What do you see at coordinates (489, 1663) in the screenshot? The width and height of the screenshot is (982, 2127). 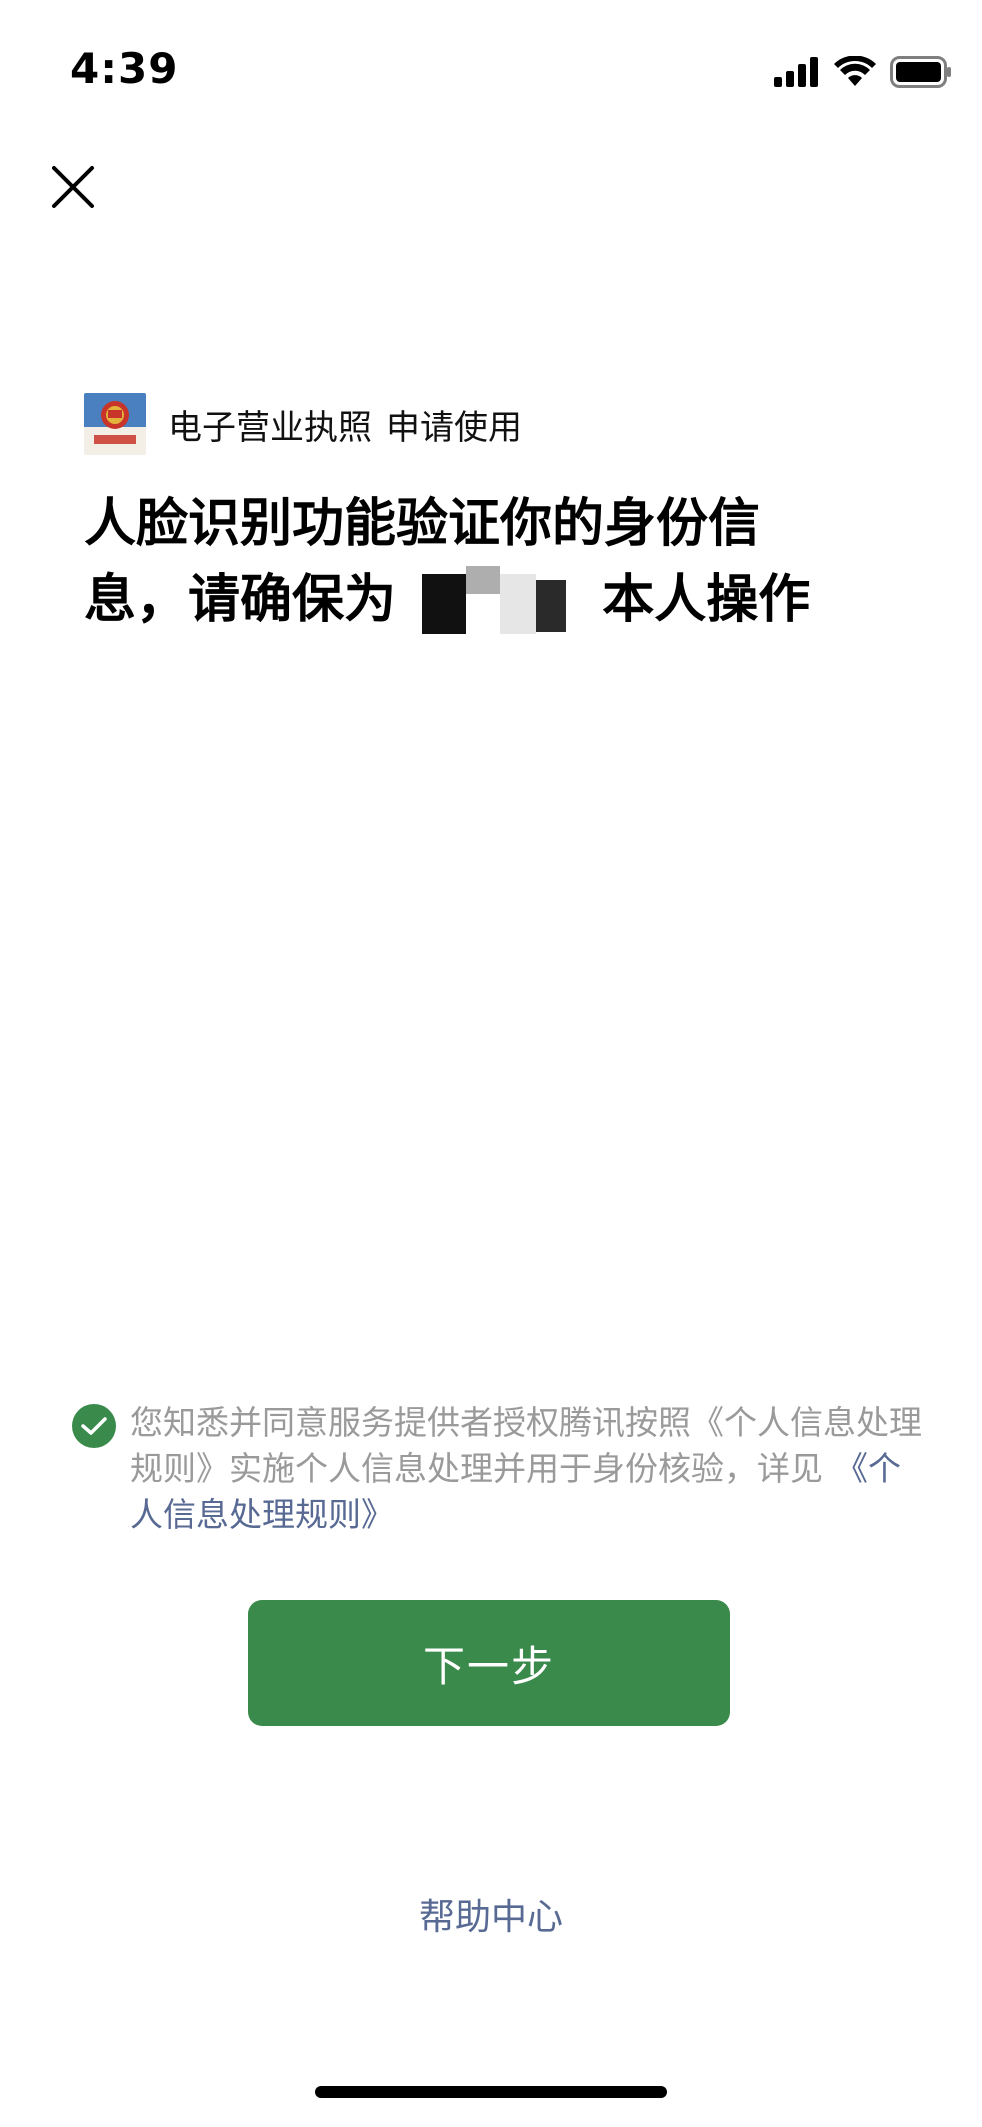 I see `next-step-button: 下一步` at bounding box center [489, 1663].